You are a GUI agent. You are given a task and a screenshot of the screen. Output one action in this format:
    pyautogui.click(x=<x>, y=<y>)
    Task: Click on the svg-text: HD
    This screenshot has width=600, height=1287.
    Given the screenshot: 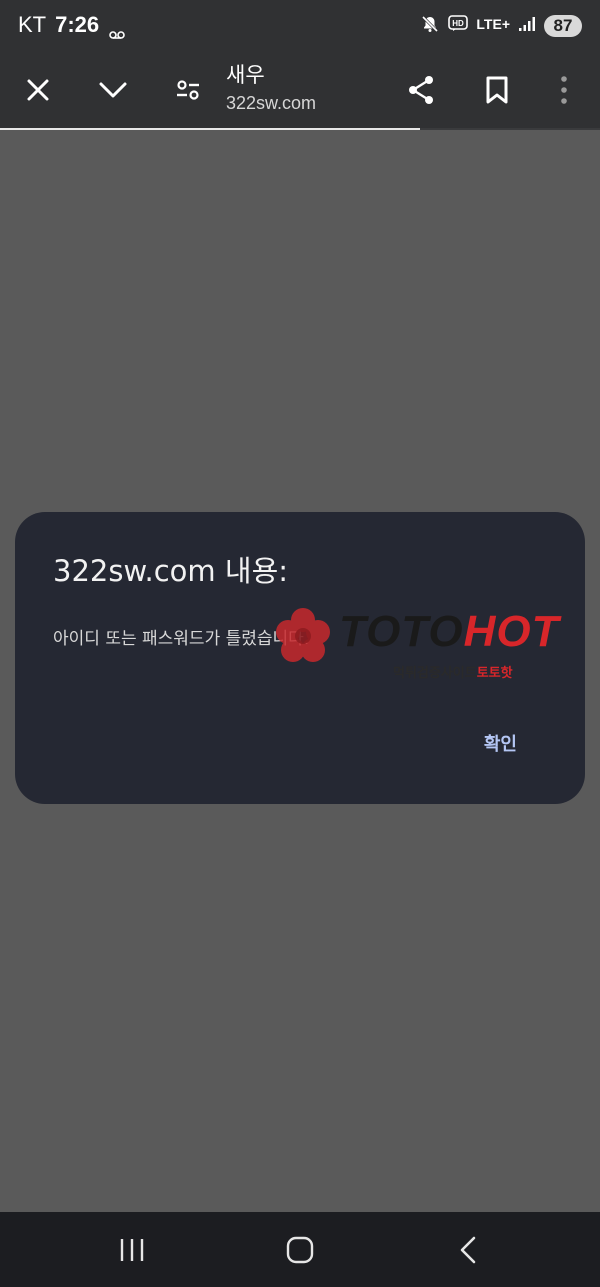 What is the action you would take?
    pyautogui.click(x=459, y=23)
    